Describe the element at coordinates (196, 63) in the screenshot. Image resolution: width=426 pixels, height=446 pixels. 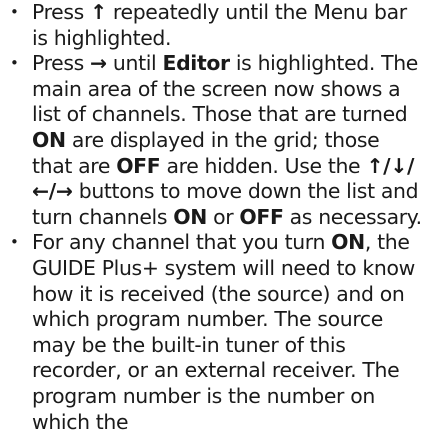
I see `editor-term: Editor` at that location.